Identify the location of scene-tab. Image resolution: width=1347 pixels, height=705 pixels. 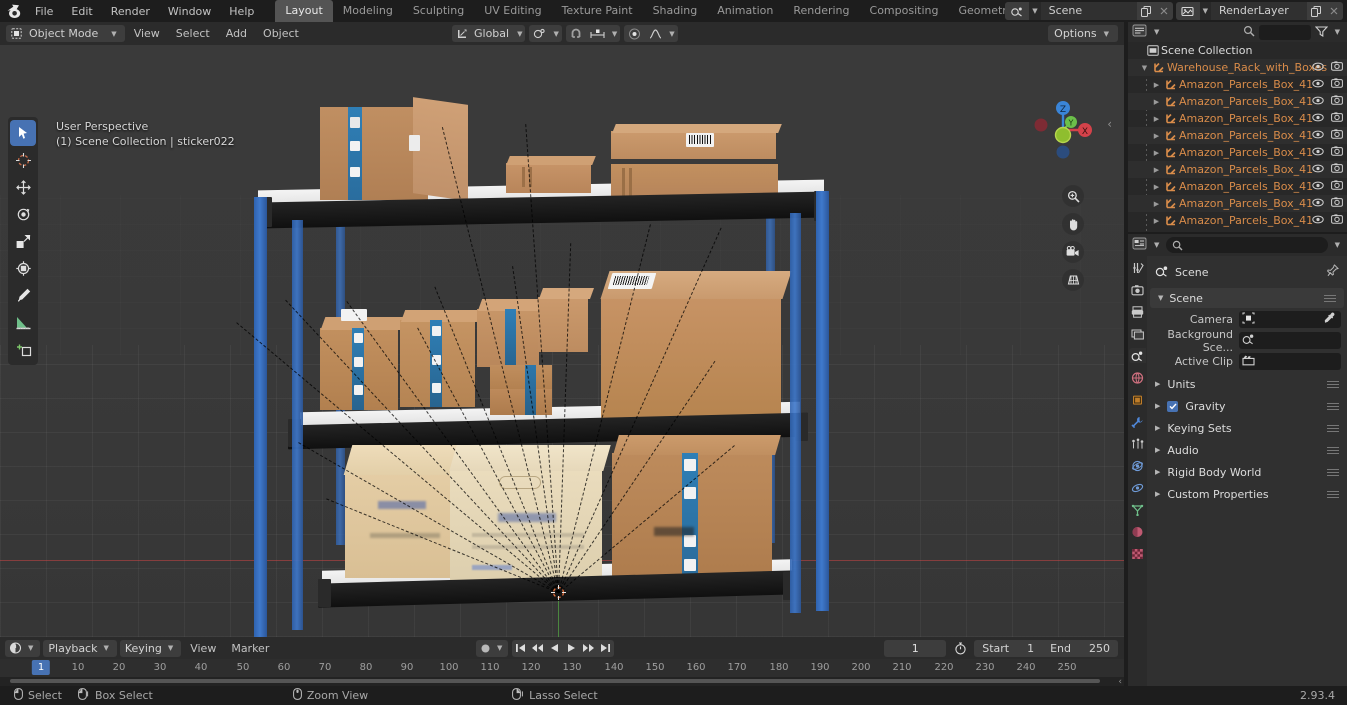
(1137, 355).